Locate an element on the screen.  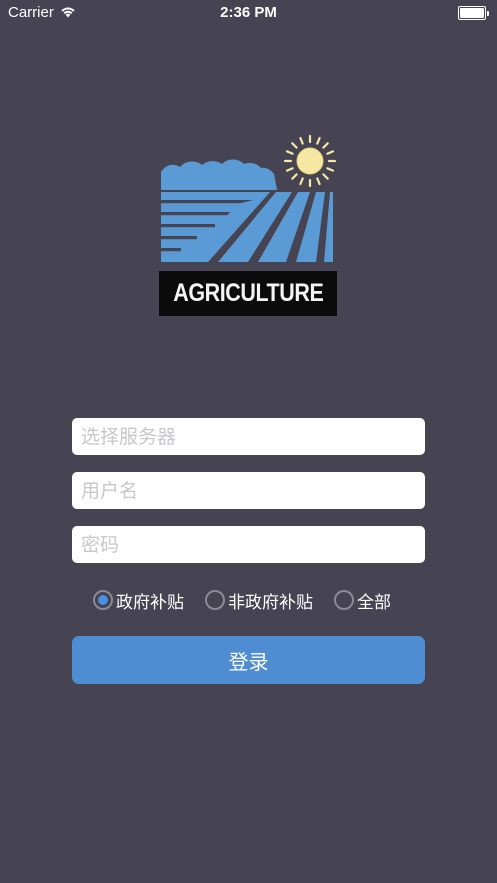
battery-tip is located at coordinates (488, 13).